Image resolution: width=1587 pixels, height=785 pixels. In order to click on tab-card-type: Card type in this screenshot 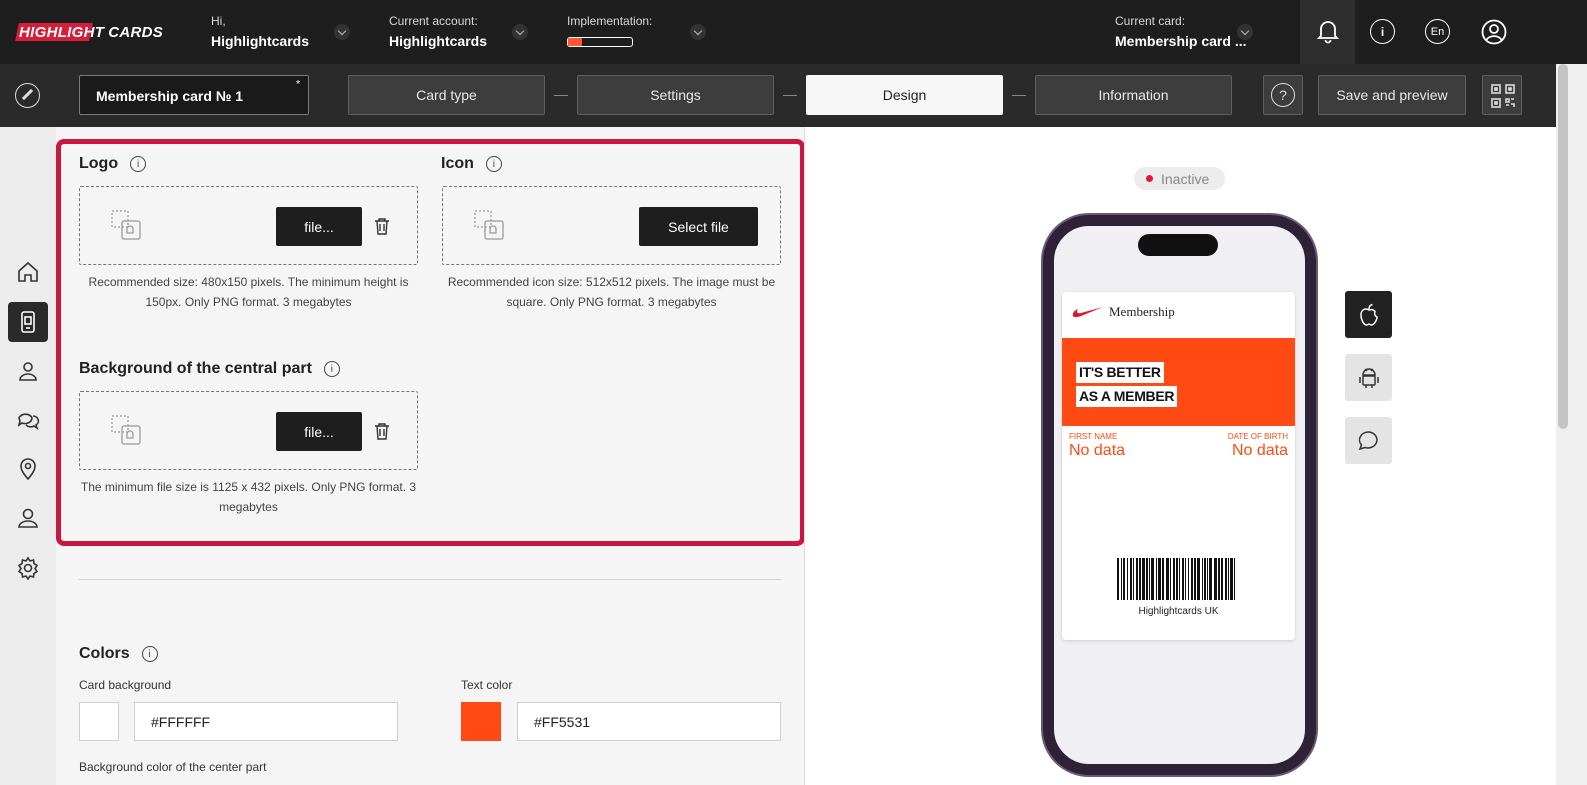, I will do `click(446, 95)`.